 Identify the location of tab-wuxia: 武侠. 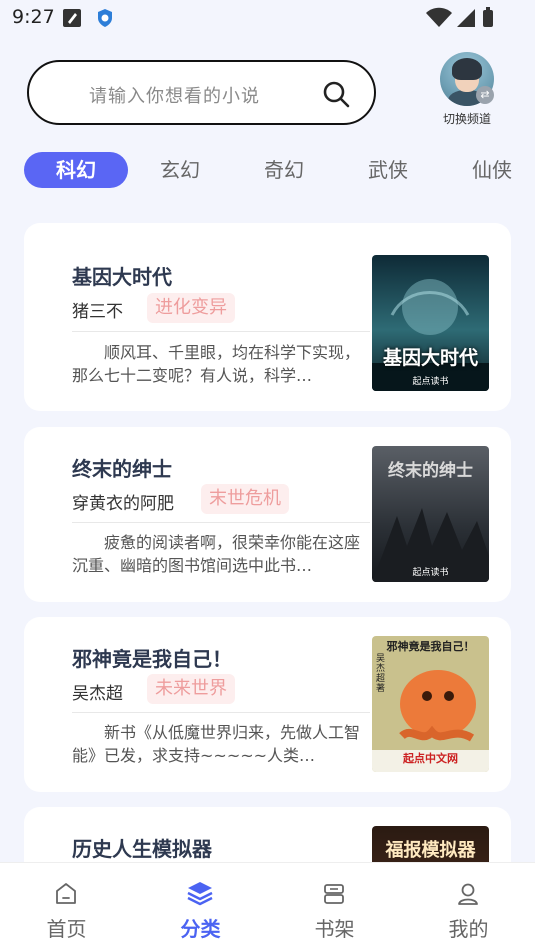
(388, 170).